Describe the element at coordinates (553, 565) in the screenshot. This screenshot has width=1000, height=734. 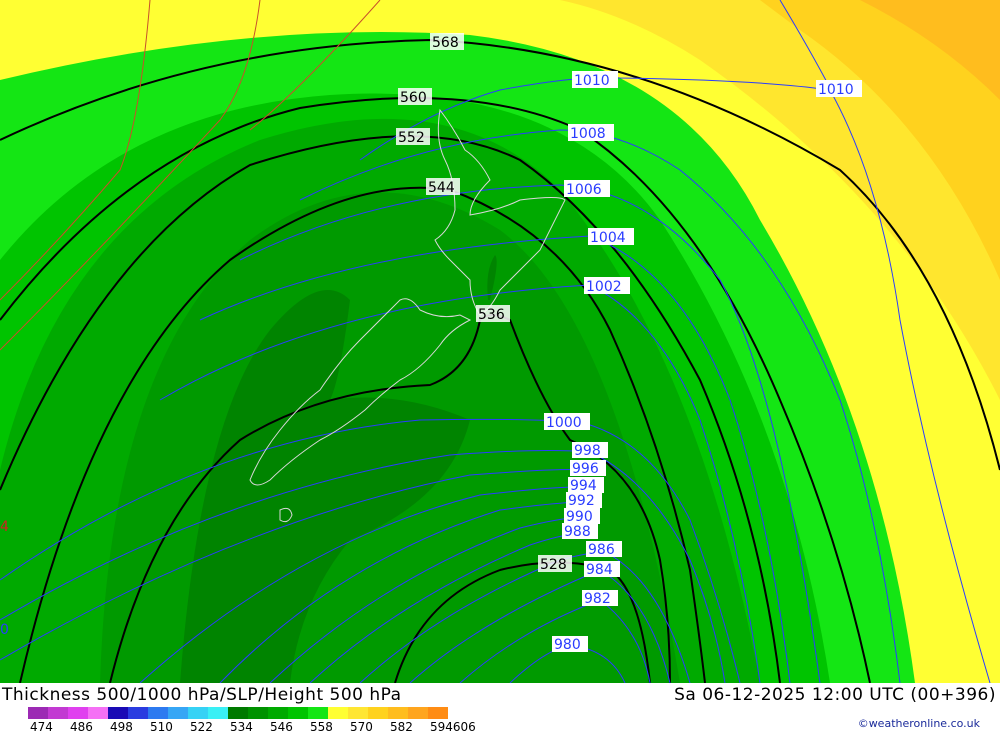
I see `height-label-528: 528` at that location.